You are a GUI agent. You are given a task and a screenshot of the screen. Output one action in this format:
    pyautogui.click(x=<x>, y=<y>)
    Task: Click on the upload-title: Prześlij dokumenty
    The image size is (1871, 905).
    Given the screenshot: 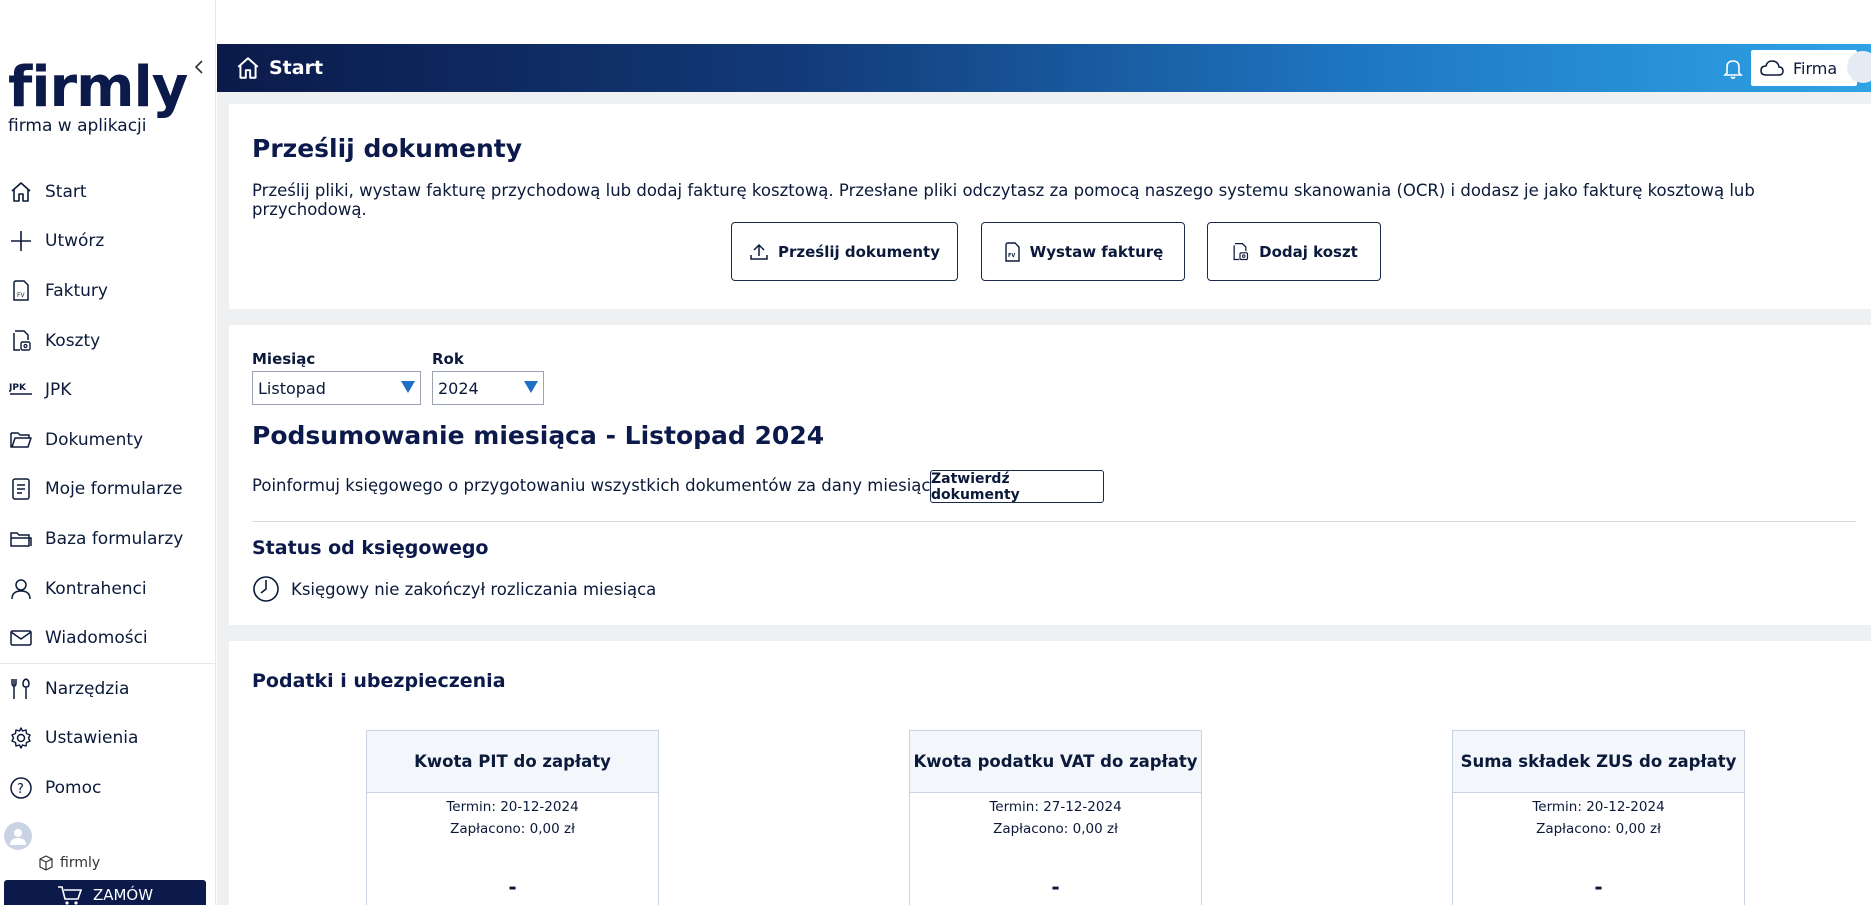 What is the action you would take?
    pyautogui.click(x=387, y=148)
    